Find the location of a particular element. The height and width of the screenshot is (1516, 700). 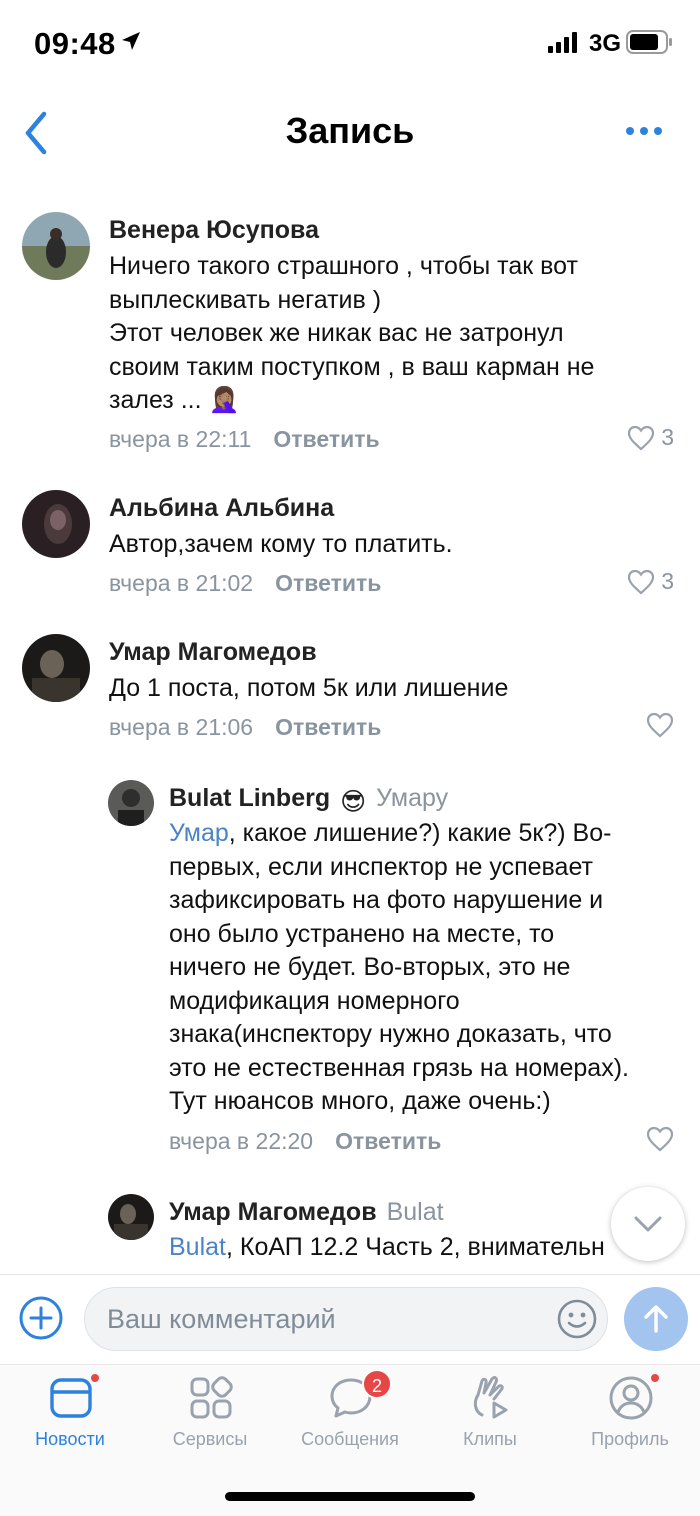

mention-link: Bulat is located at coordinates (197, 1247).